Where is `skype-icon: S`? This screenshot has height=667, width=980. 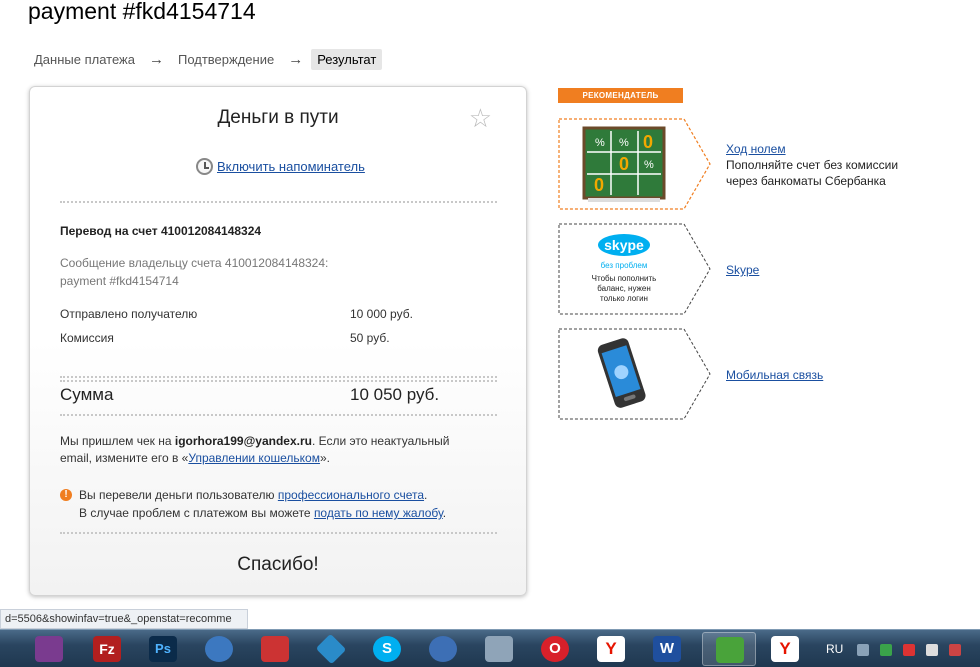 skype-icon: S is located at coordinates (387, 649).